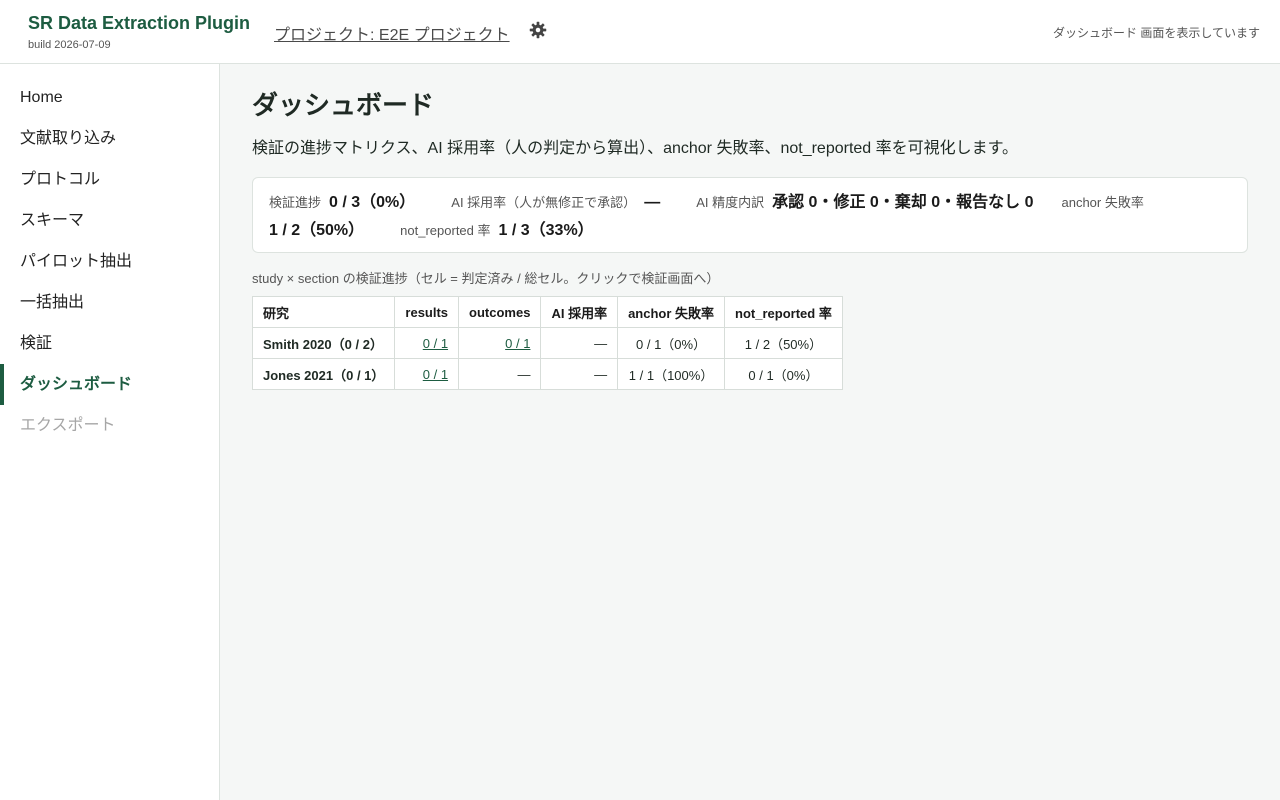 This screenshot has width=1280, height=800. Describe the element at coordinates (903, 202) in the screenshot. I see `ai-breakdown-value: 承認 0・修正 0・棄却 0・報告なし 0` at that location.